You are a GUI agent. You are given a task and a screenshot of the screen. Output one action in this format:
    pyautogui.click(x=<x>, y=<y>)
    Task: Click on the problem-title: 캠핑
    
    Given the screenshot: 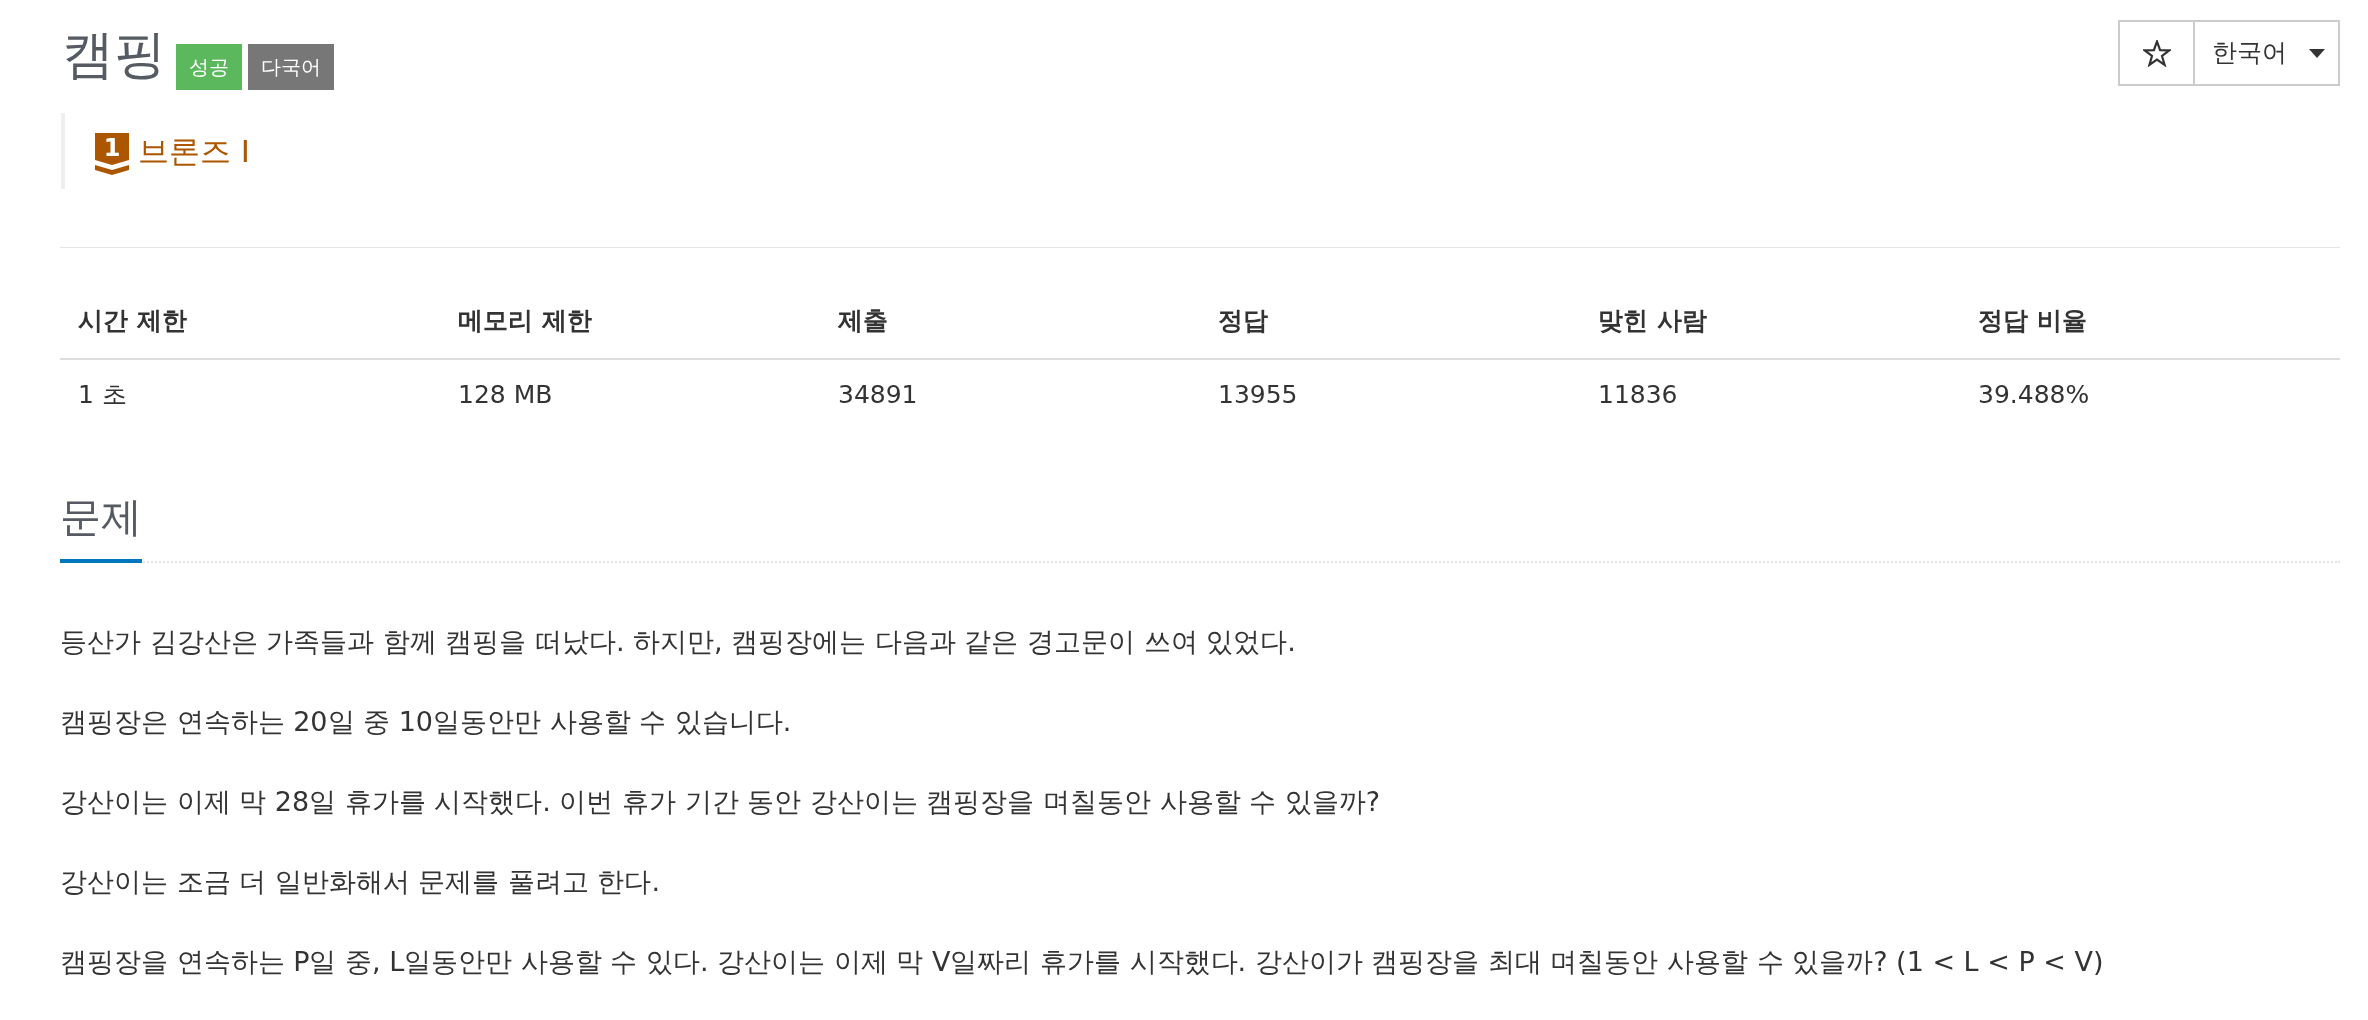 What is the action you would take?
    pyautogui.click(x=114, y=54)
    